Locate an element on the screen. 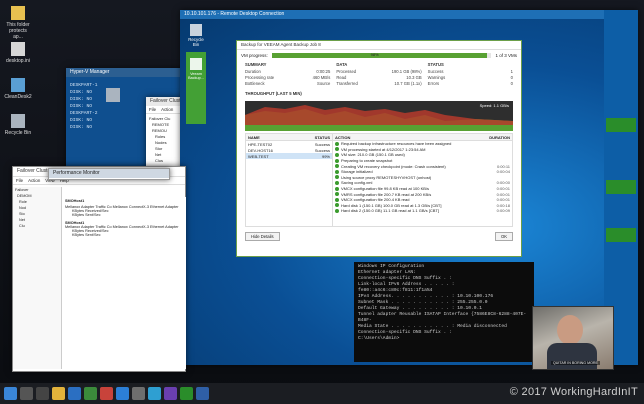  log-text: VM size: 210.0 GB (150.1 GB used) is located at coordinates (373, 155).